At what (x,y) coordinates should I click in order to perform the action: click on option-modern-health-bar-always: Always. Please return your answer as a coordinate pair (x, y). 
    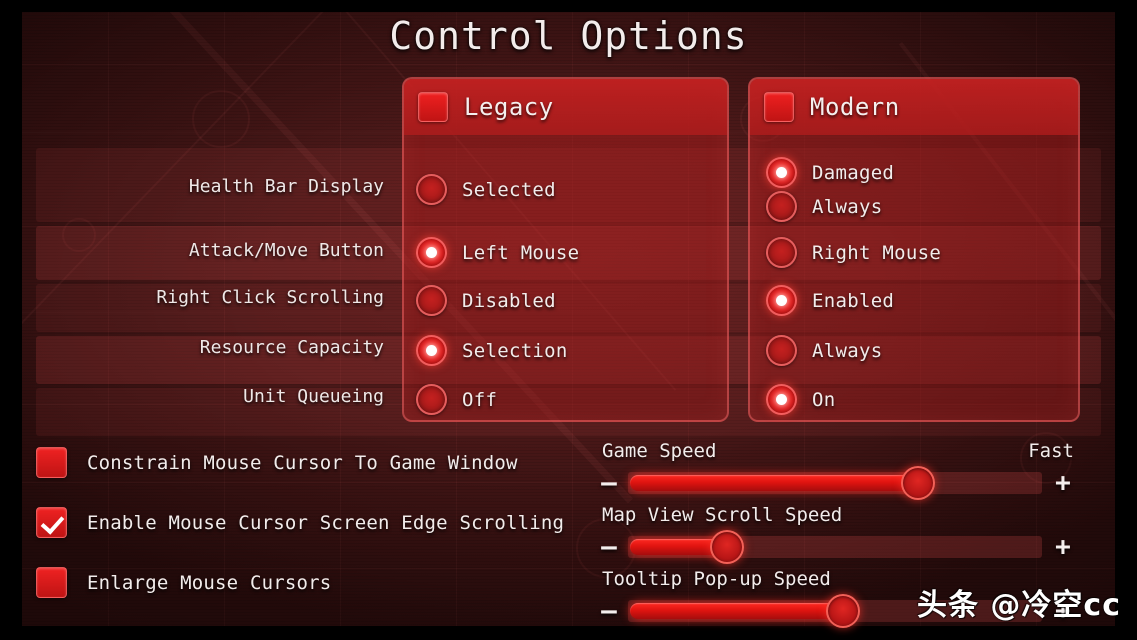
    Looking at the image, I should click on (824, 206).